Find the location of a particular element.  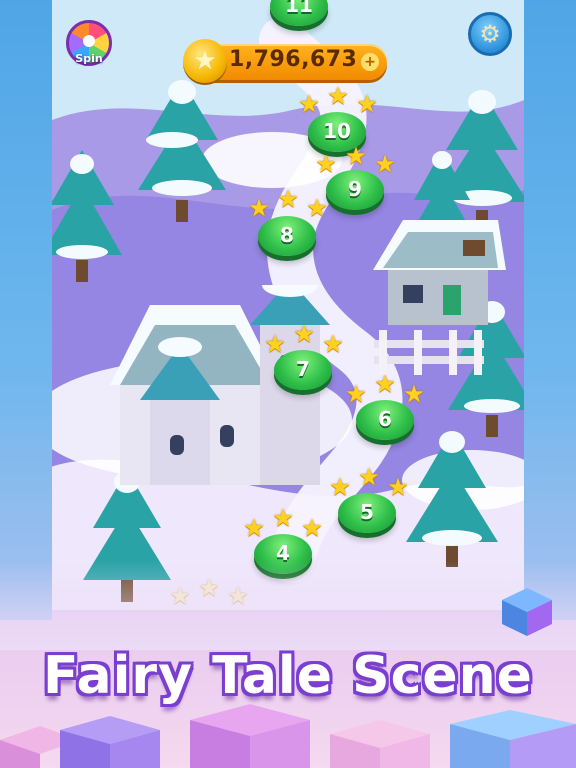

level-node-9: 9 is located at coordinates (355, 190).